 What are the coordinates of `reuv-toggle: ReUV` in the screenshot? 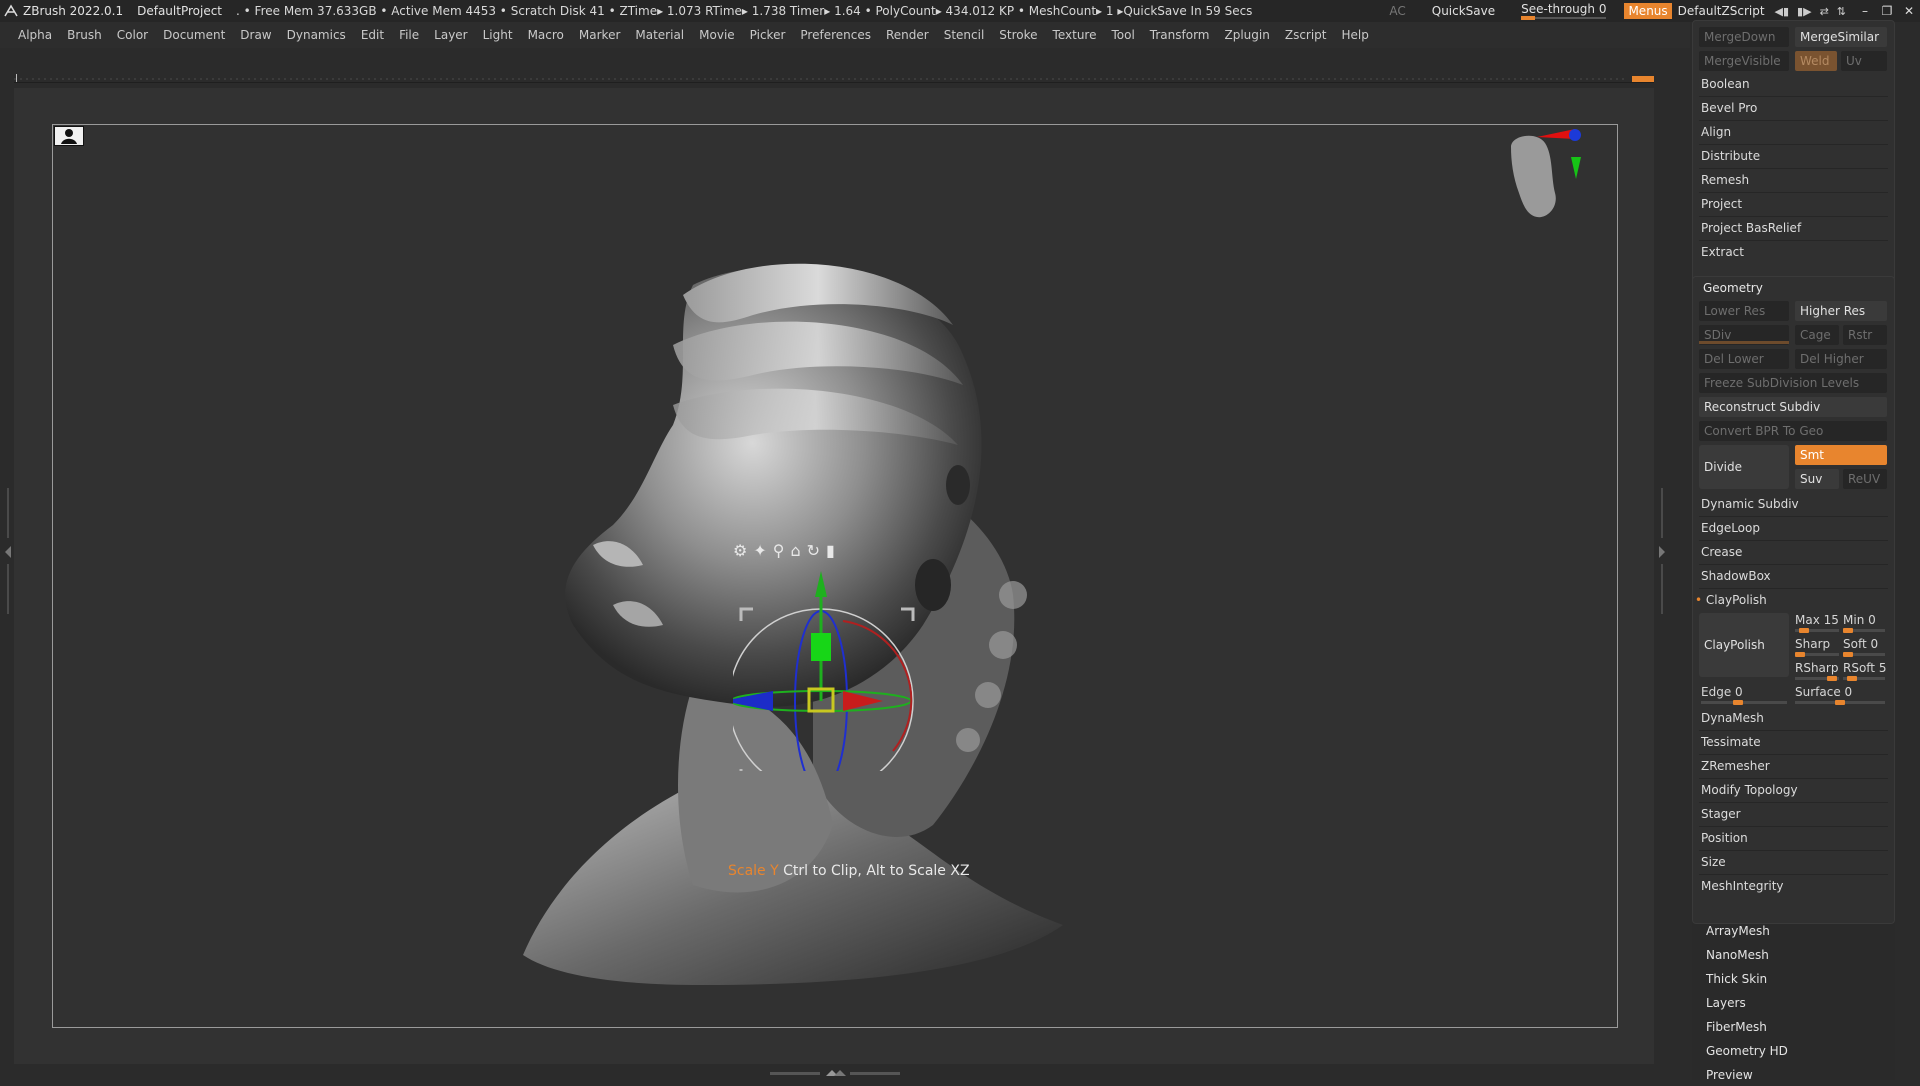 It's located at (1865, 479).